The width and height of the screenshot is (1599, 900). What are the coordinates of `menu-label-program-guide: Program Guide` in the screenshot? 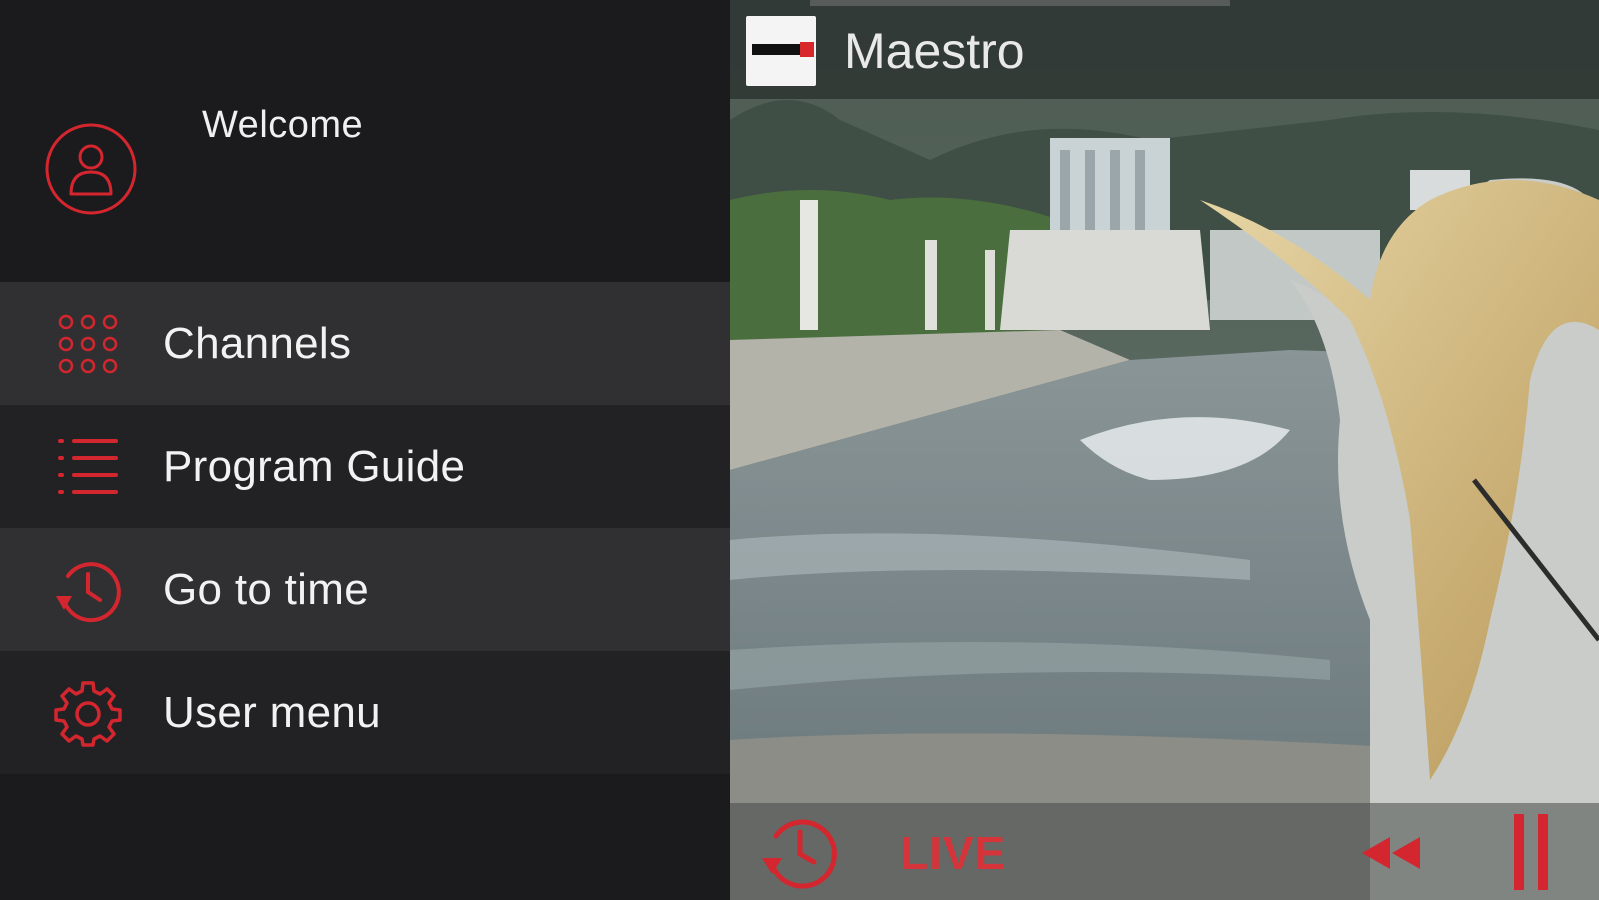 It's located at (314, 466).